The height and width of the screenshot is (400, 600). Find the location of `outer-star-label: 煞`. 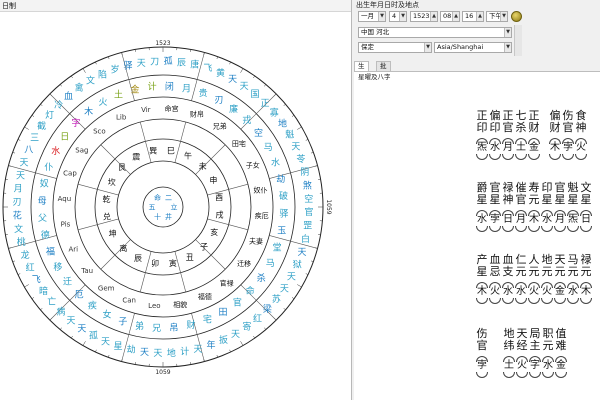

outer-star-label: 煞 is located at coordinates (307, 185).